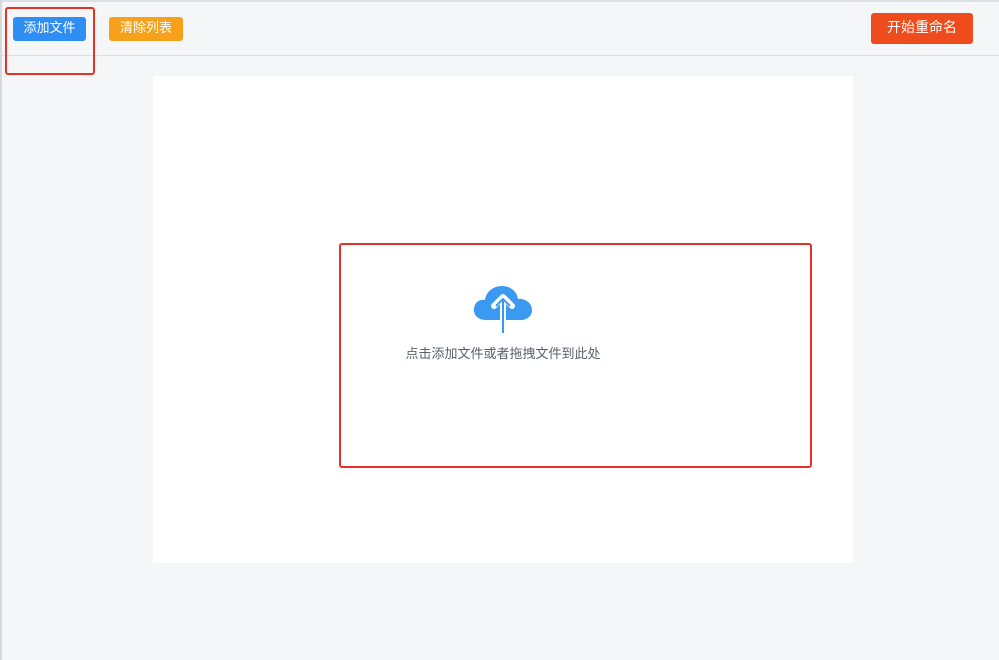 This screenshot has width=999, height=660. I want to click on add-file-highlight-box, so click(50, 41).